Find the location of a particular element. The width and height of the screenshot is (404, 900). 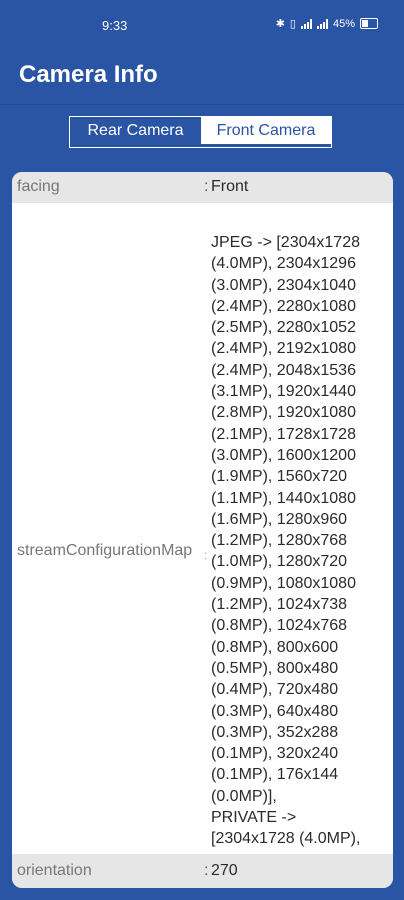

tab-front-camera: Front Camera is located at coordinates (266, 130).